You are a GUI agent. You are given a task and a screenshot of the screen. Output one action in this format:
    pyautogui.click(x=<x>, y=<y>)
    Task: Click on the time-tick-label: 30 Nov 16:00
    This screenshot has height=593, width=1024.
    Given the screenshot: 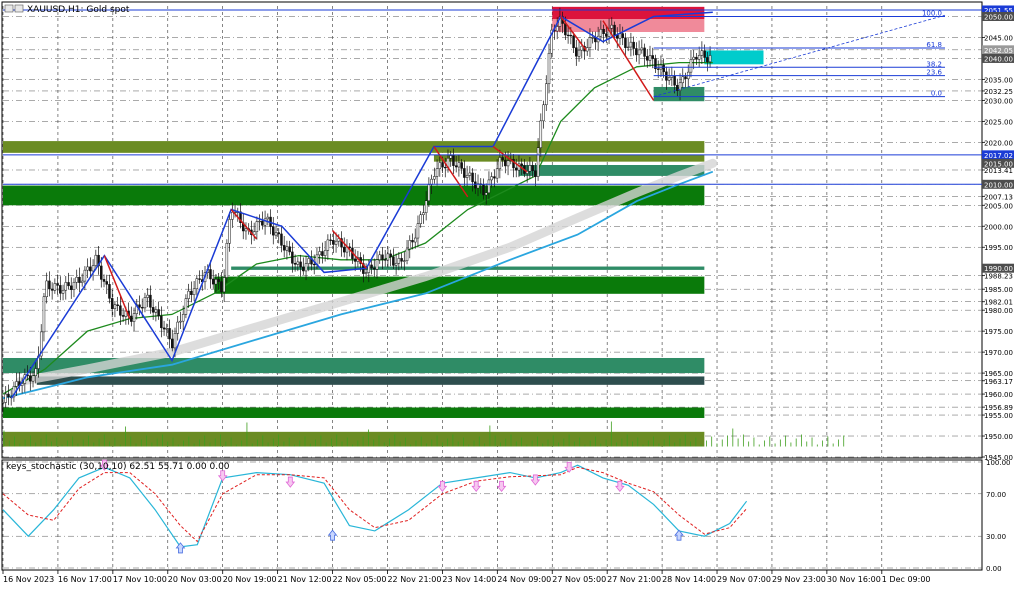 What is the action you would take?
    pyautogui.click(x=854, y=579)
    